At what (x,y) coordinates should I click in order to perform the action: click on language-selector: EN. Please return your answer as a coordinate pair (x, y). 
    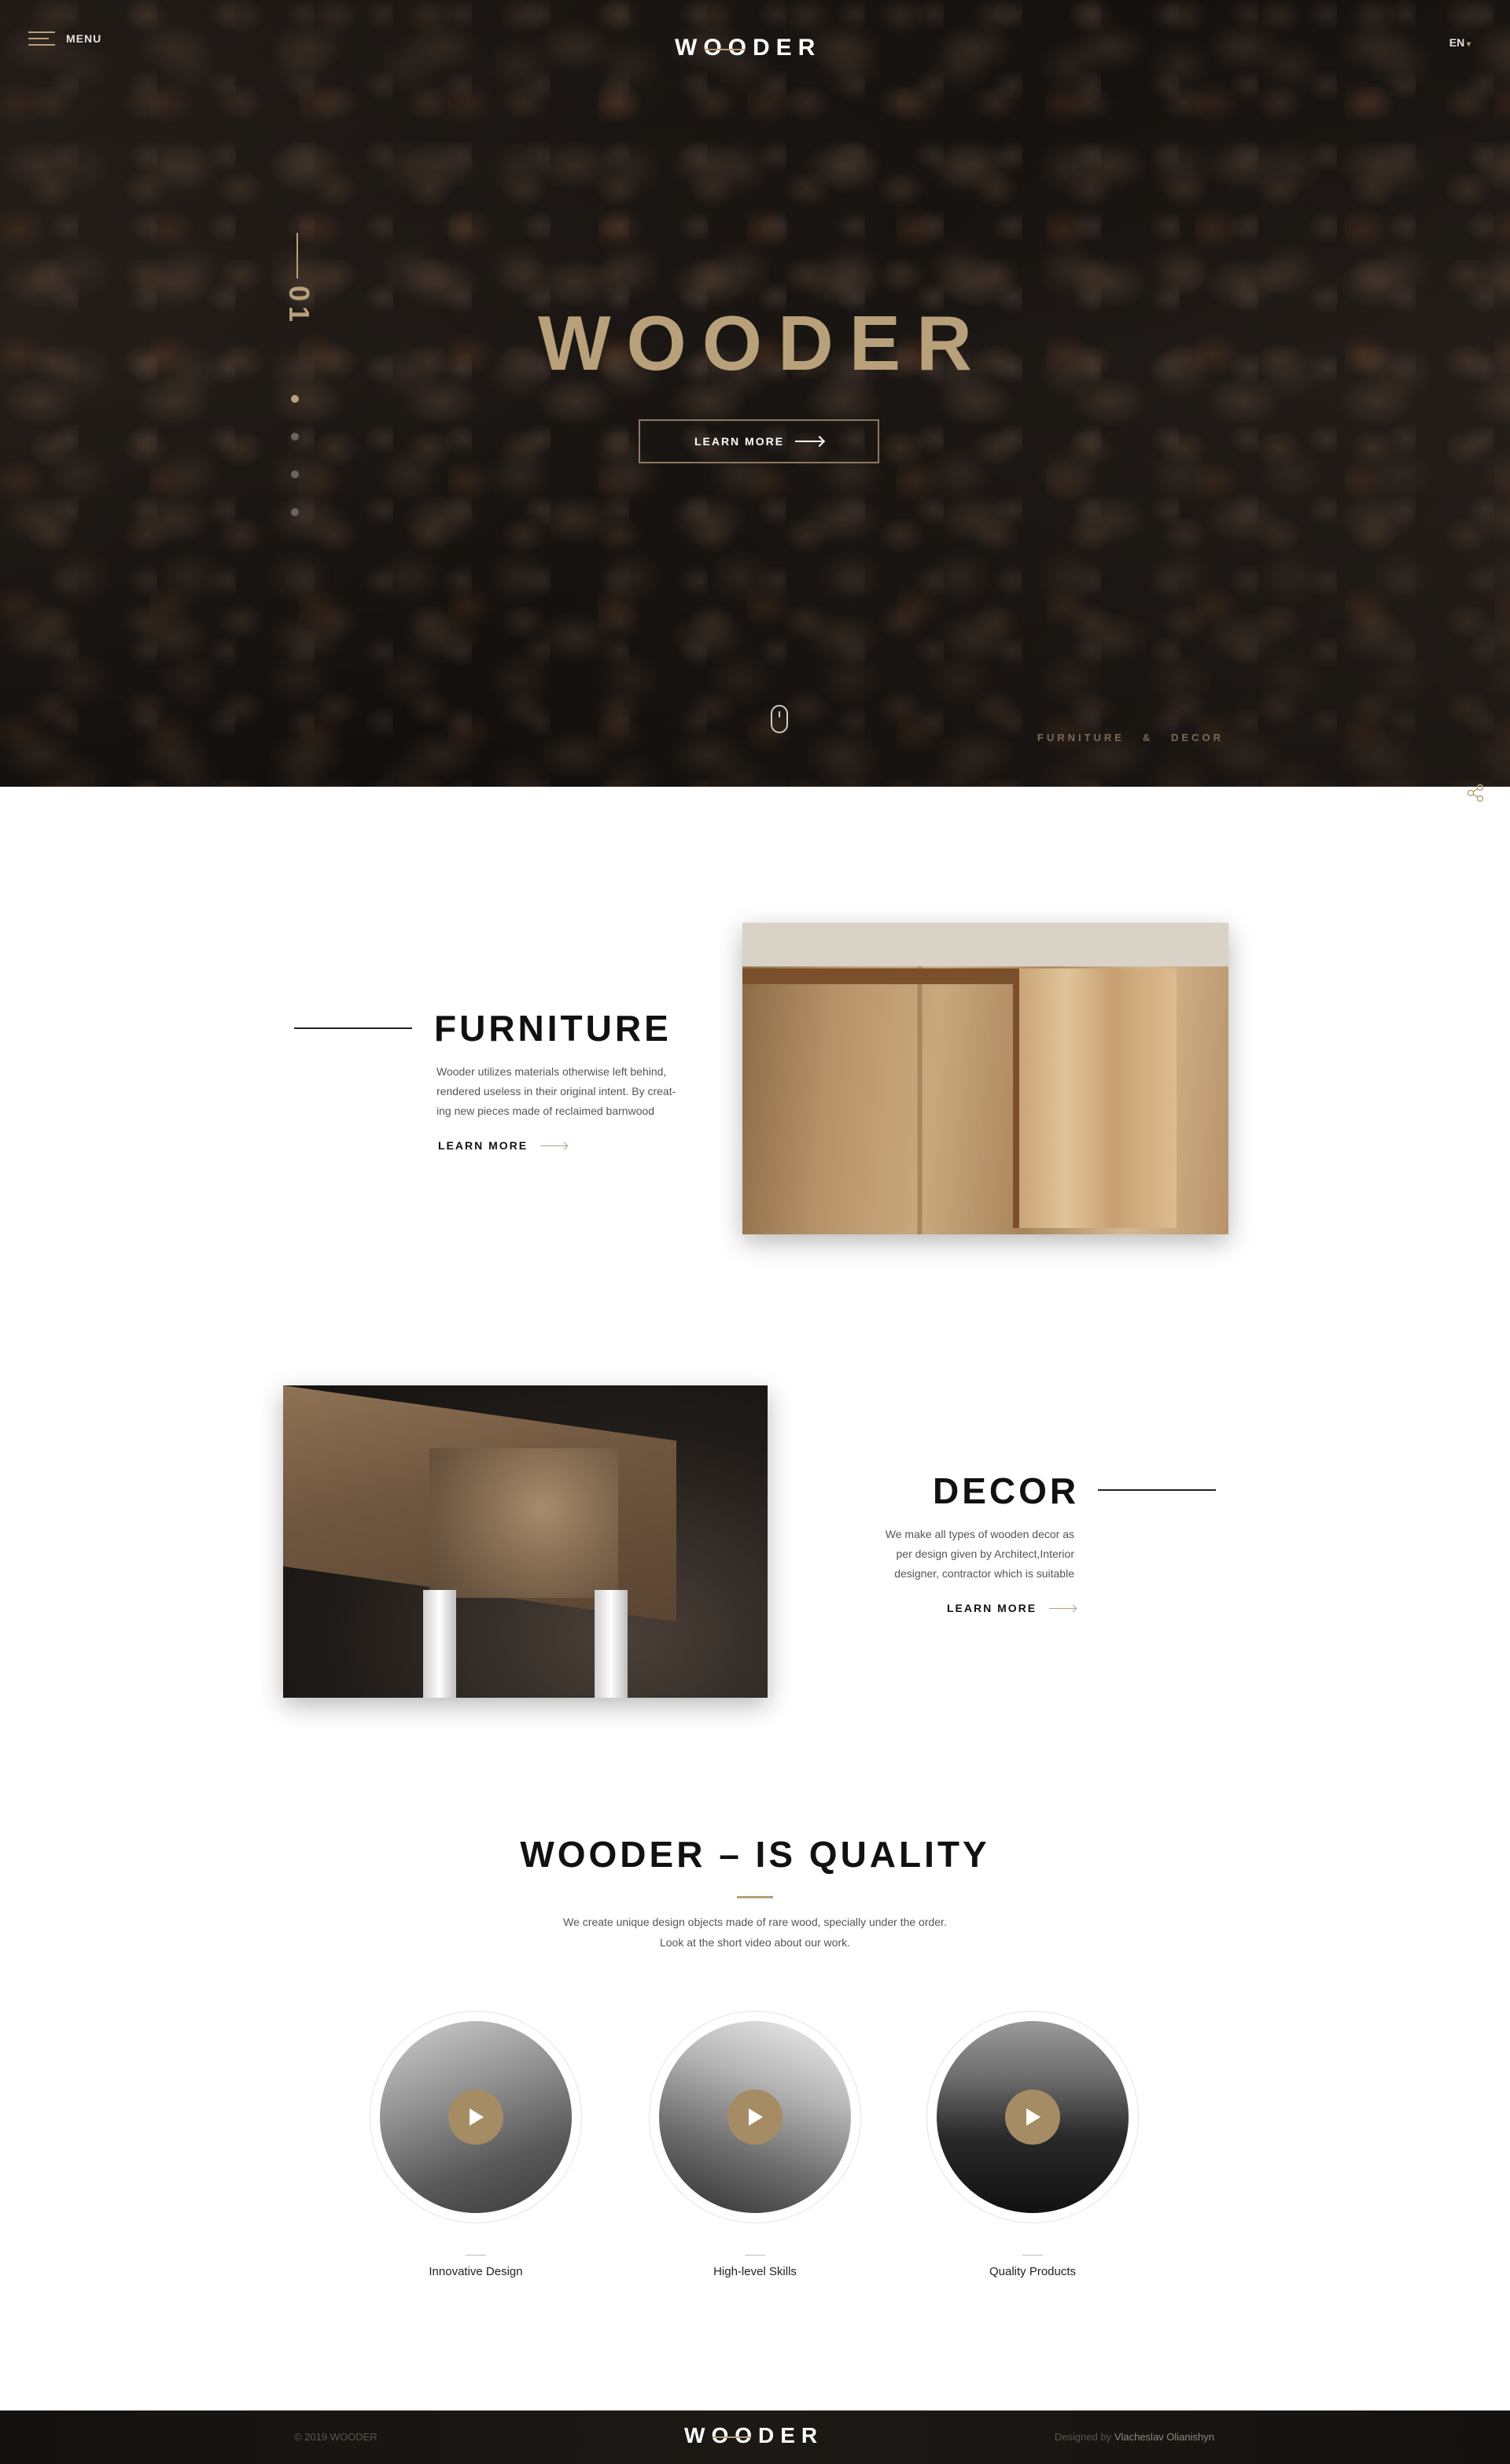
    Looking at the image, I should click on (1460, 42).